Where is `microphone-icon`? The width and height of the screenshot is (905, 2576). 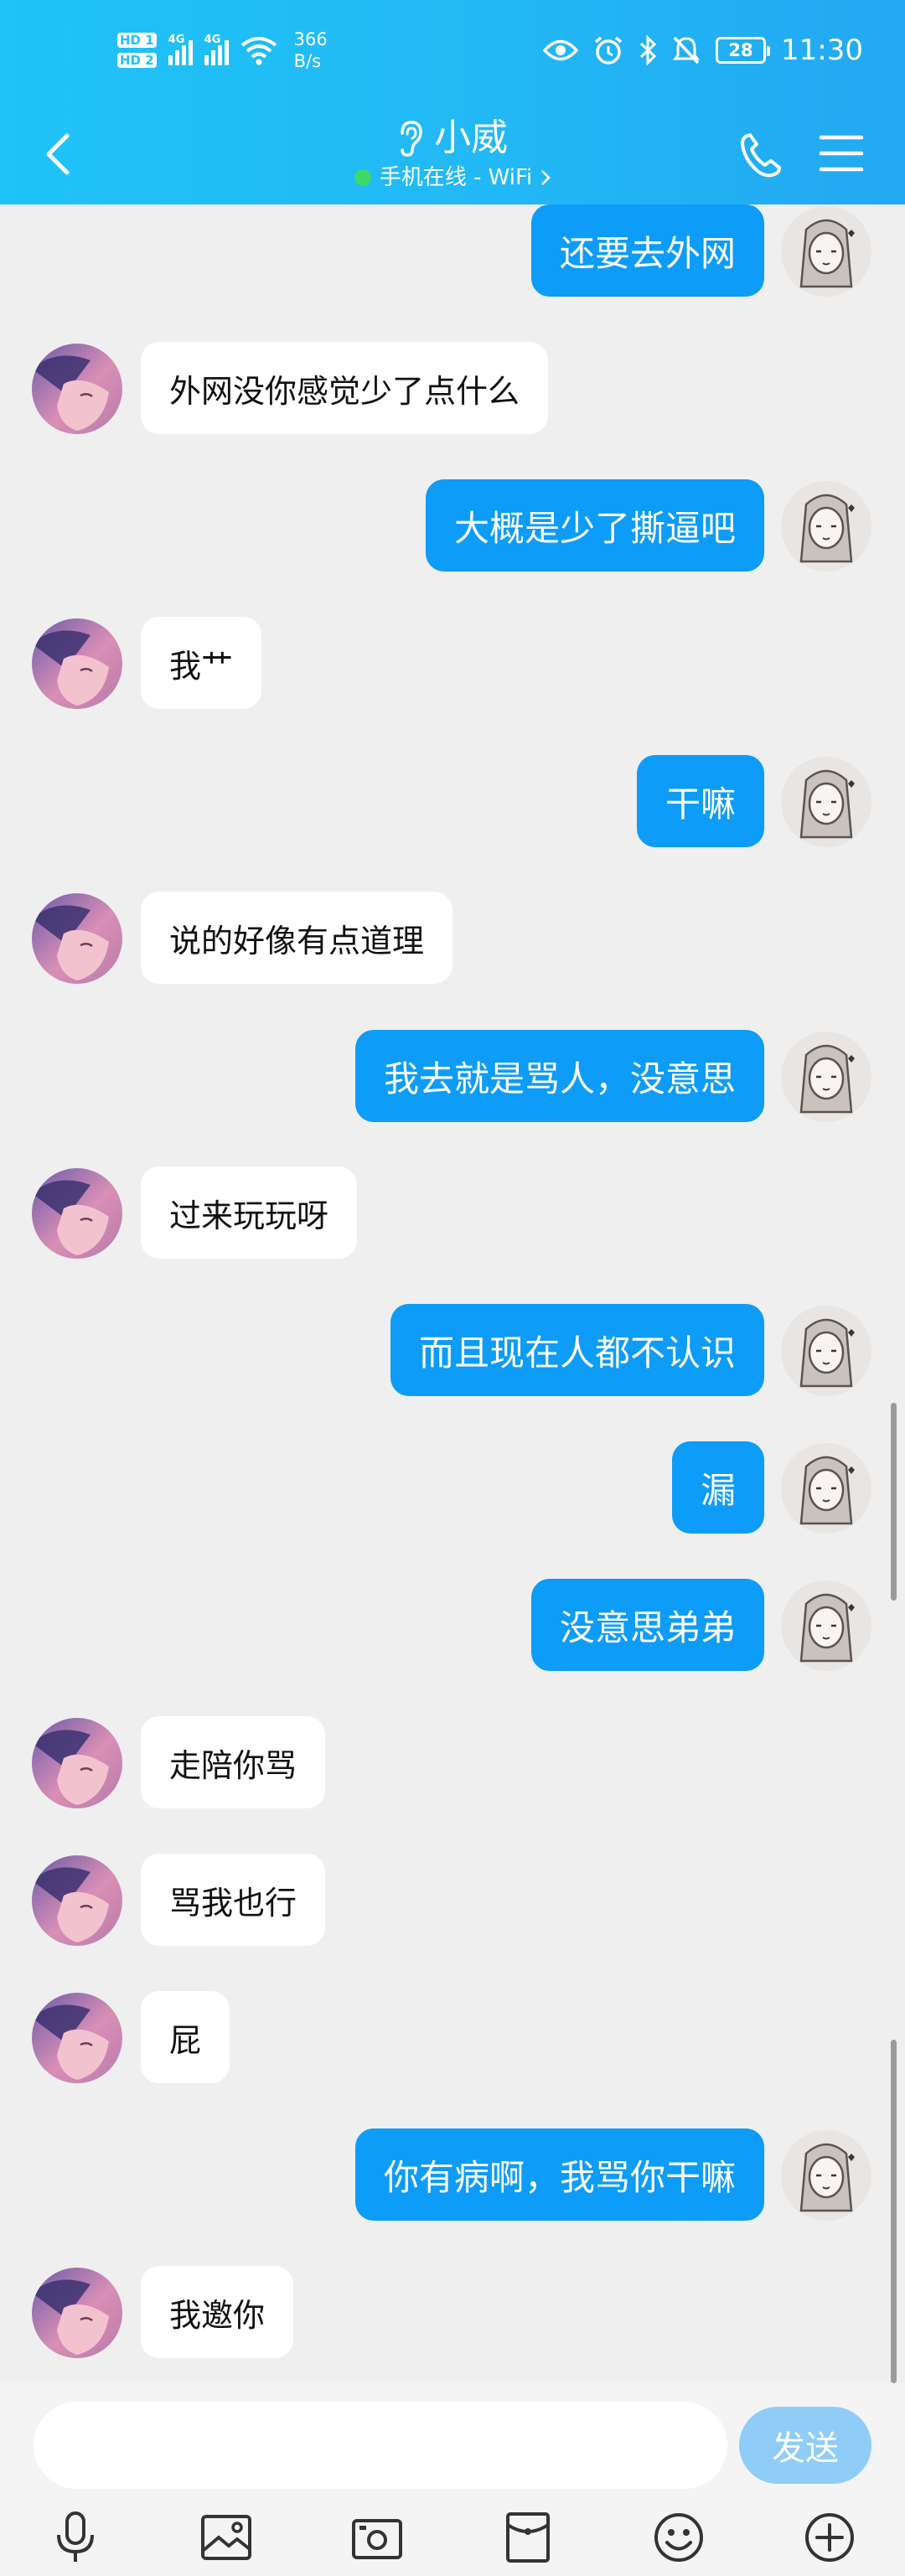
microphone-icon is located at coordinates (75, 2536).